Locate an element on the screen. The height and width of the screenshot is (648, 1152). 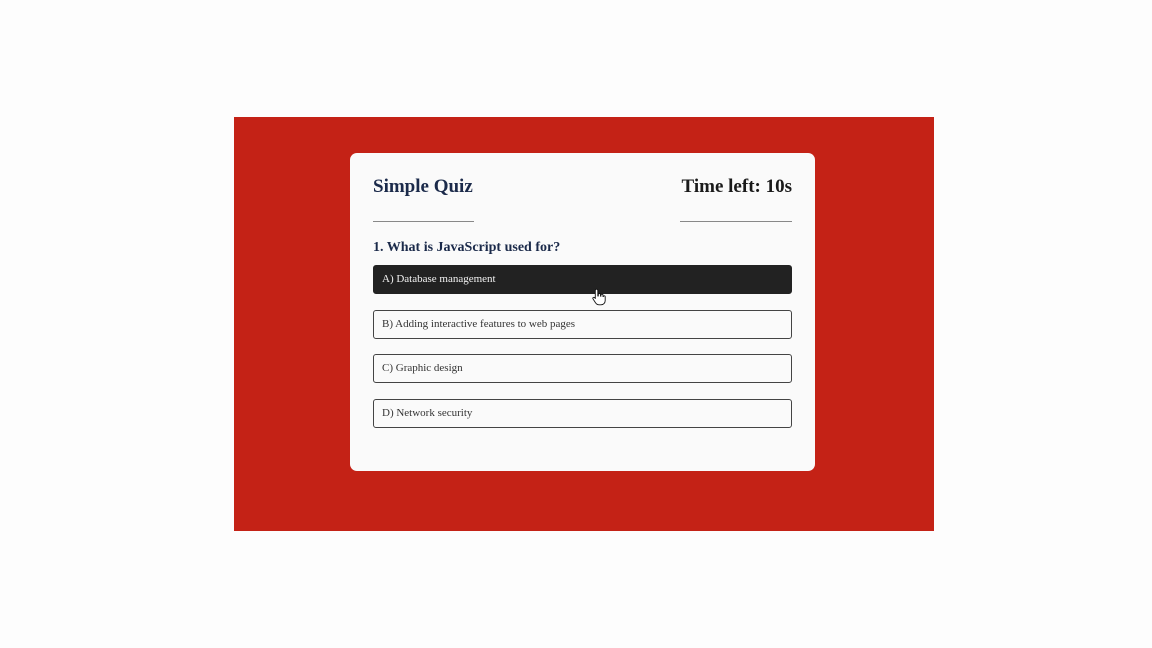
timer-label: Time left: 10s is located at coordinates (736, 186).